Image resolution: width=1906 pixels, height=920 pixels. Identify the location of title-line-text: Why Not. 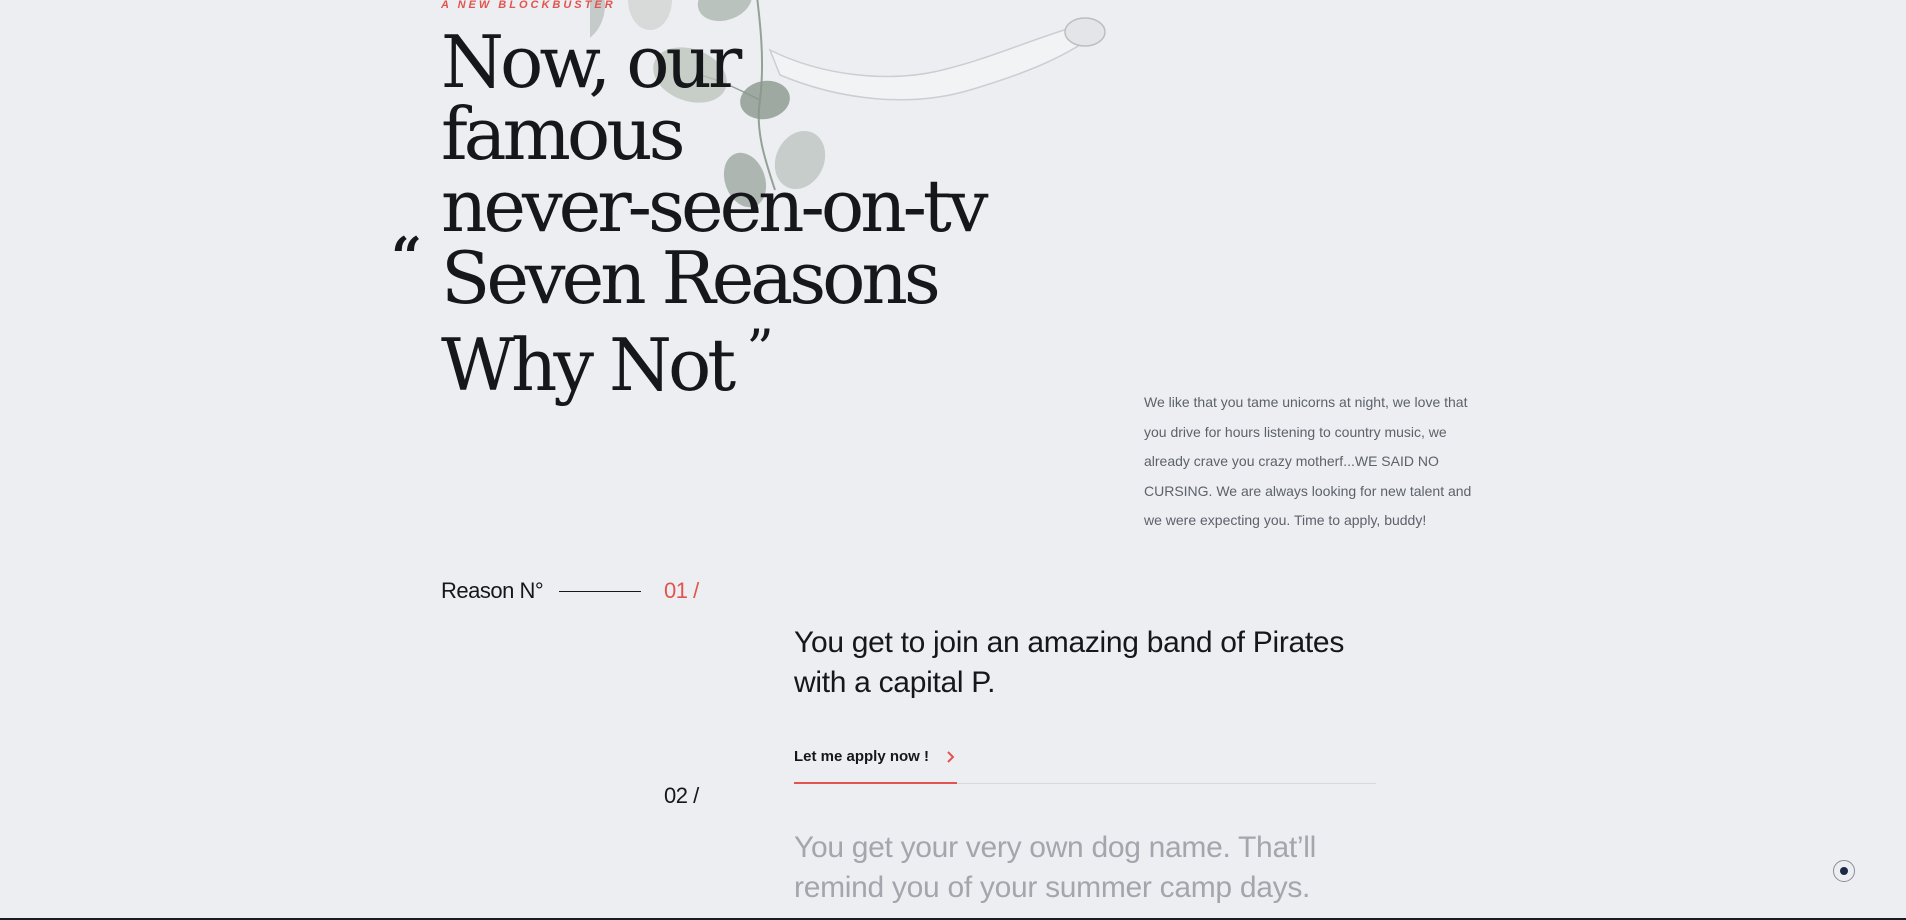
(588, 365).